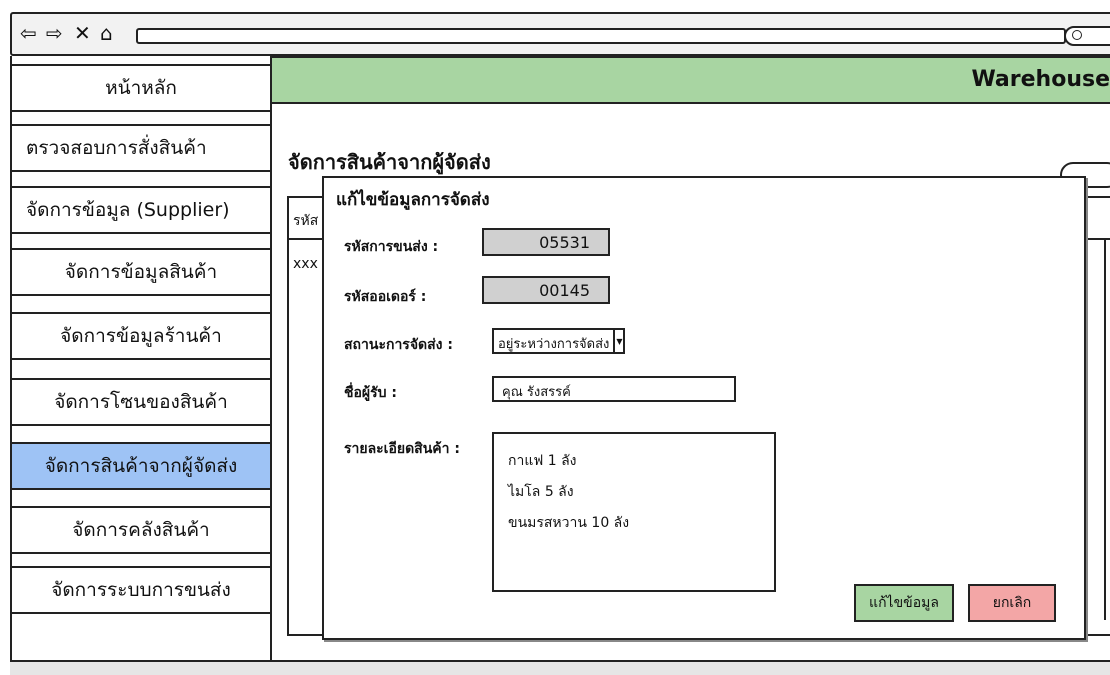  I want to click on header-banner: Warehouse, so click(691, 80).